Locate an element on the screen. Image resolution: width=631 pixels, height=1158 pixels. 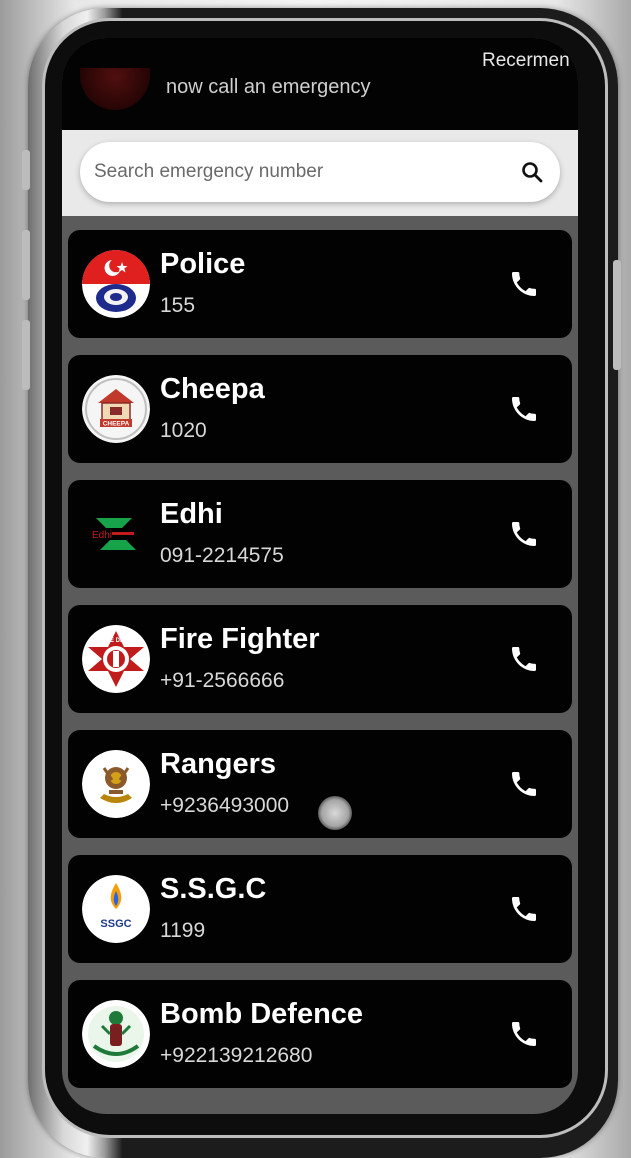
search-input is located at coordinates (299, 172).